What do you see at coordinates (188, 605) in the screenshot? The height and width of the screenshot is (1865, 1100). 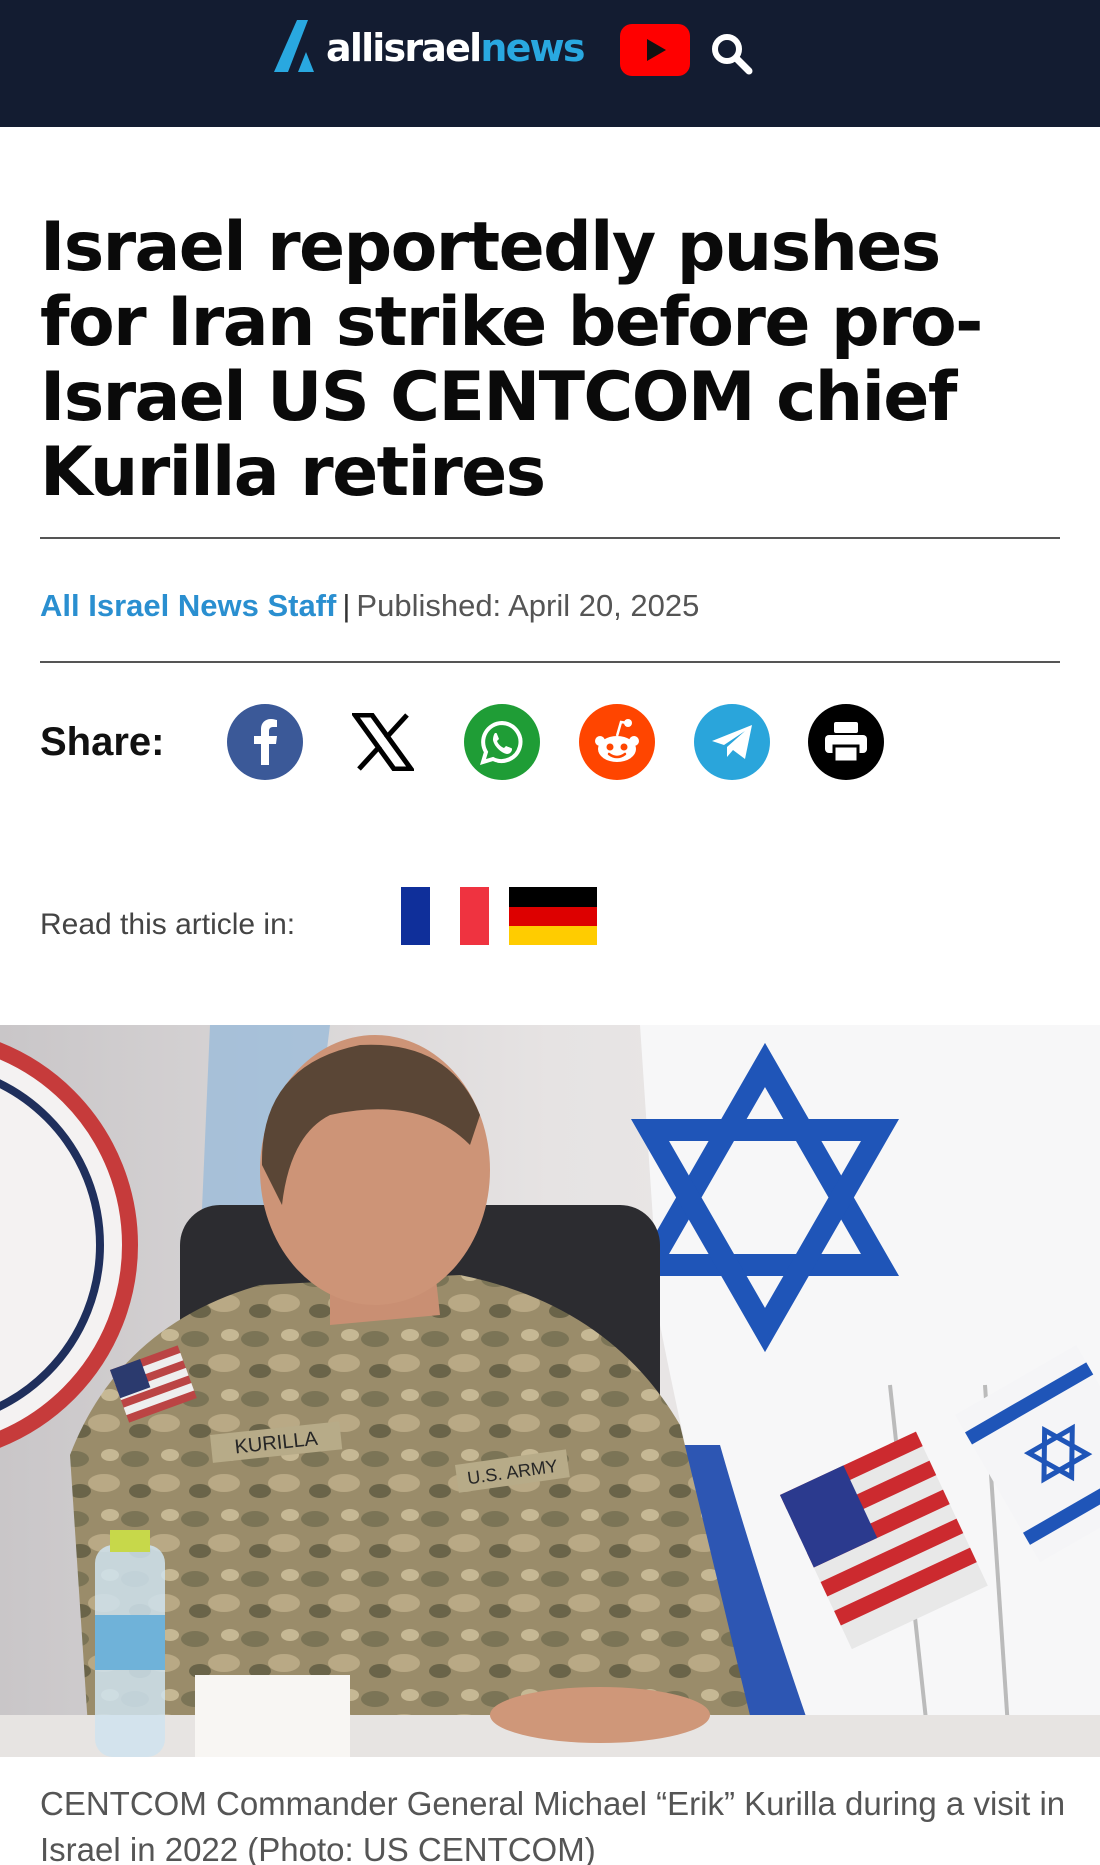 I see `author-link: All Israel News Staff` at bounding box center [188, 605].